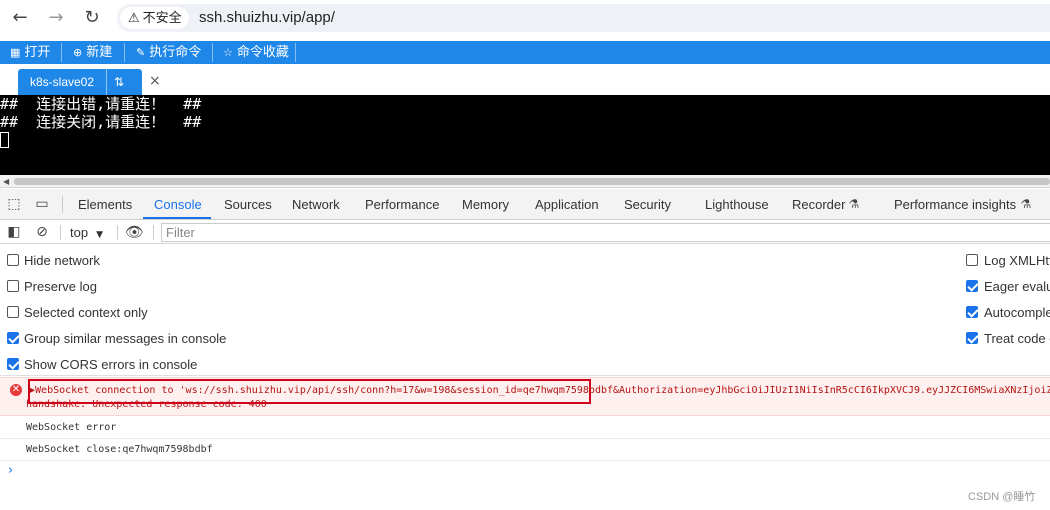 Image resolution: width=1050 pixels, height=510 pixels. What do you see at coordinates (567, 204) in the screenshot?
I see `tab-application: Application` at bounding box center [567, 204].